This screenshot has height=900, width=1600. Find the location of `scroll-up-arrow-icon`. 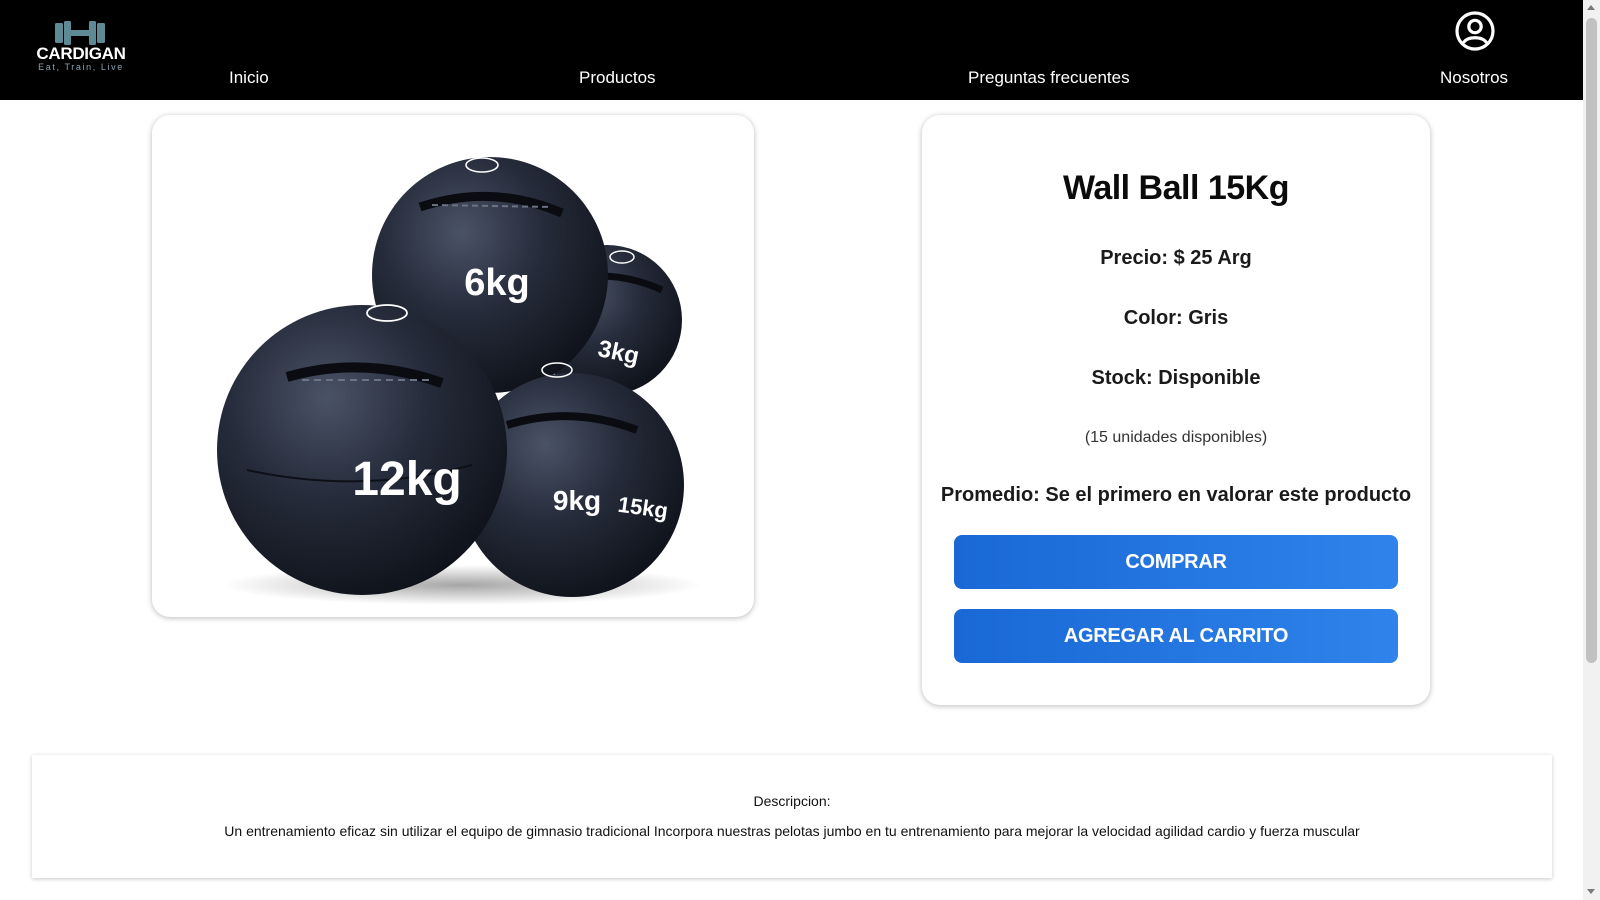

scroll-up-arrow-icon is located at coordinates (1591, 7).